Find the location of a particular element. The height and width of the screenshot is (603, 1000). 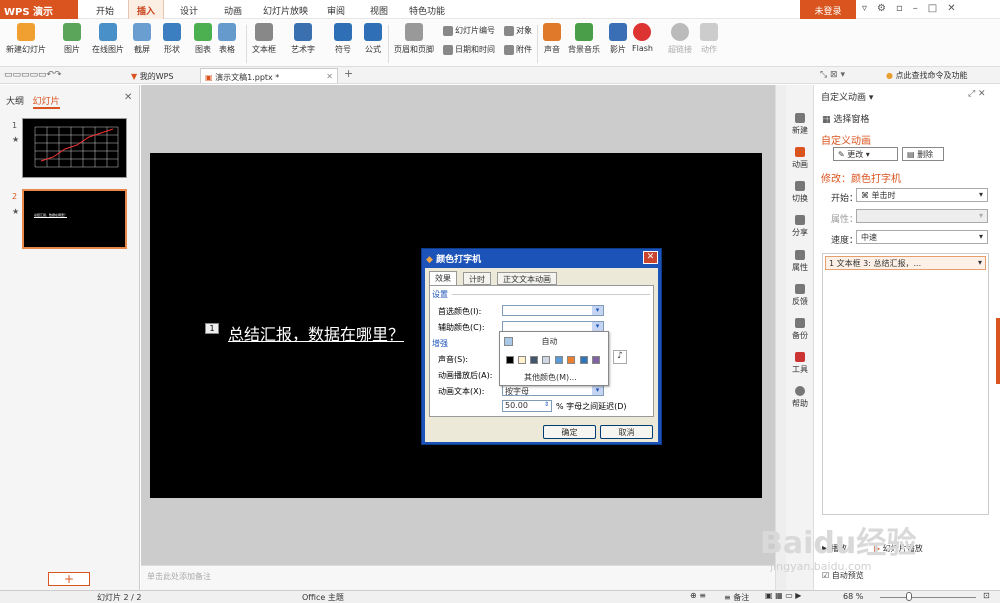

spinner-icon: ⇕ is located at coordinates (546, 404).